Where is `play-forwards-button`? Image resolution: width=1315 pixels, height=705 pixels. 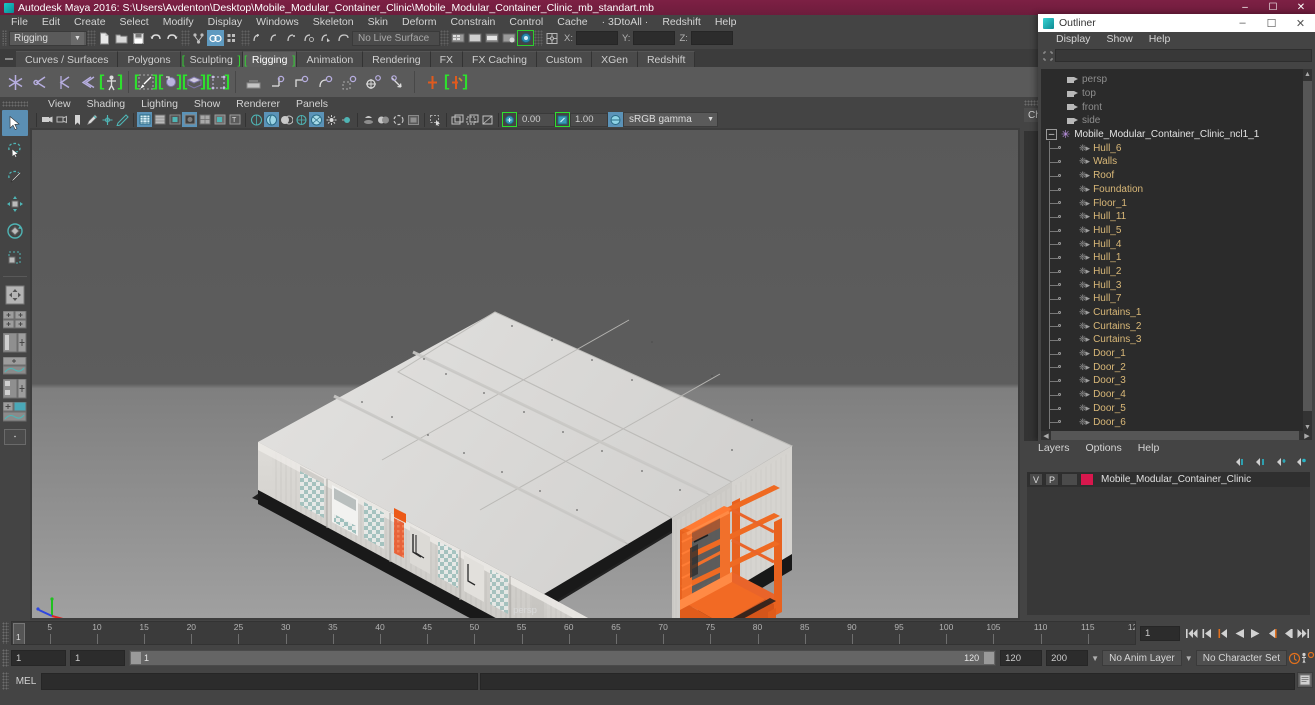
play-forwards-button is located at coordinates (1255, 633).